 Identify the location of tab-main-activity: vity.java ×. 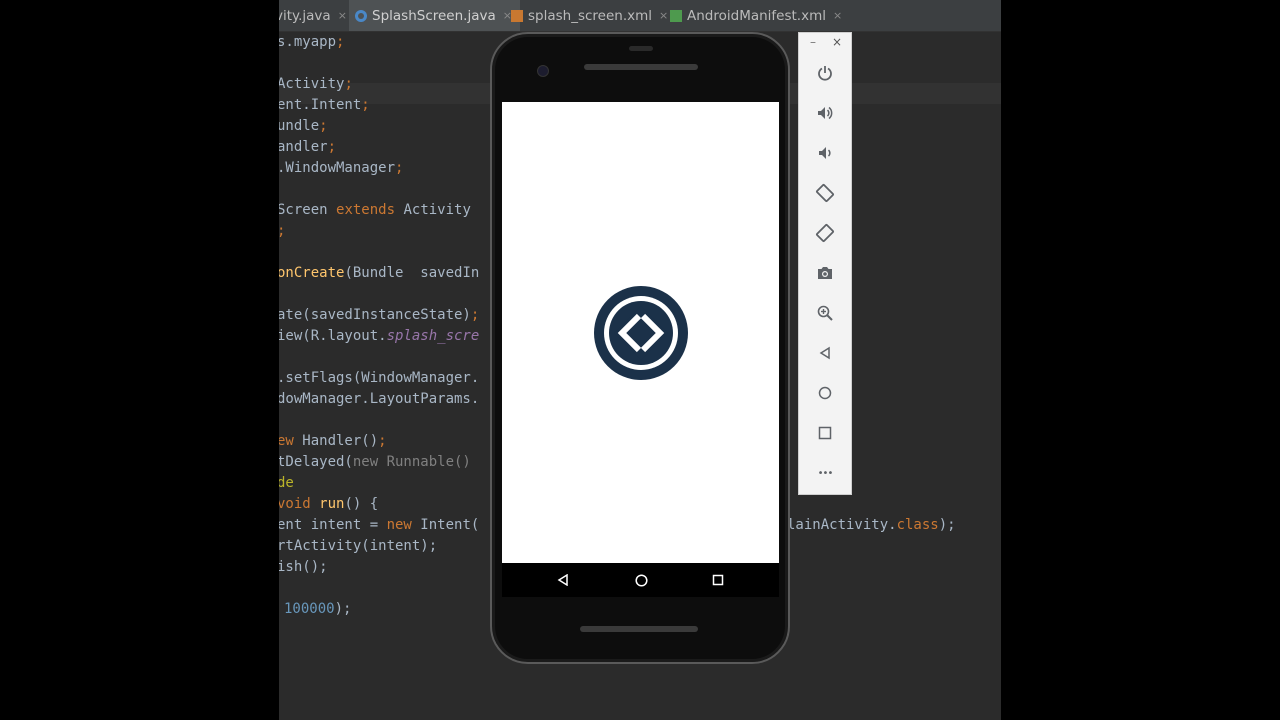
(316, 15).